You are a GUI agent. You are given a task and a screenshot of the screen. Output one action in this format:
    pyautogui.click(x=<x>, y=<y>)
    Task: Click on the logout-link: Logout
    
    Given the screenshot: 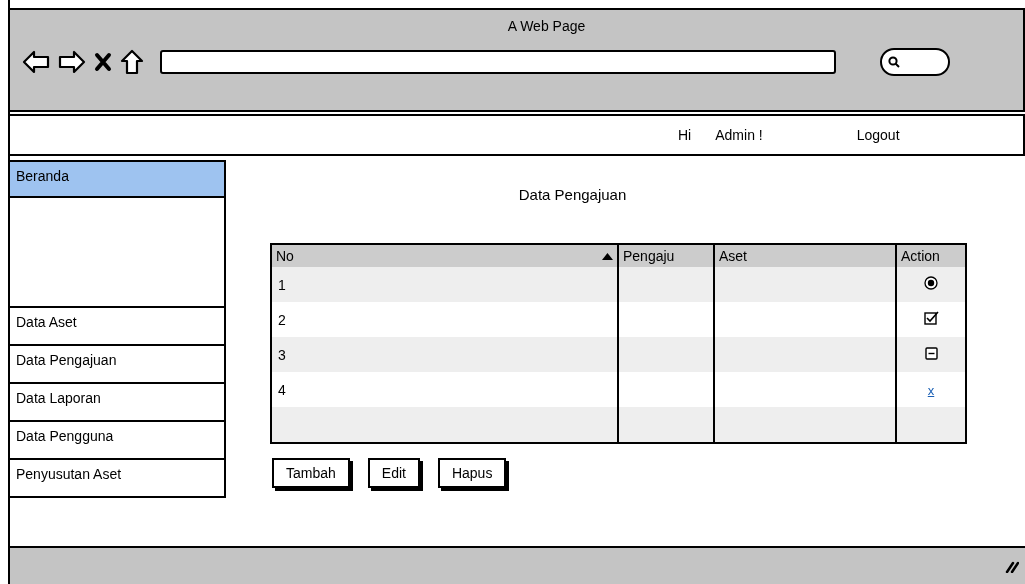 What is the action you would take?
    pyautogui.click(x=878, y=135)
    